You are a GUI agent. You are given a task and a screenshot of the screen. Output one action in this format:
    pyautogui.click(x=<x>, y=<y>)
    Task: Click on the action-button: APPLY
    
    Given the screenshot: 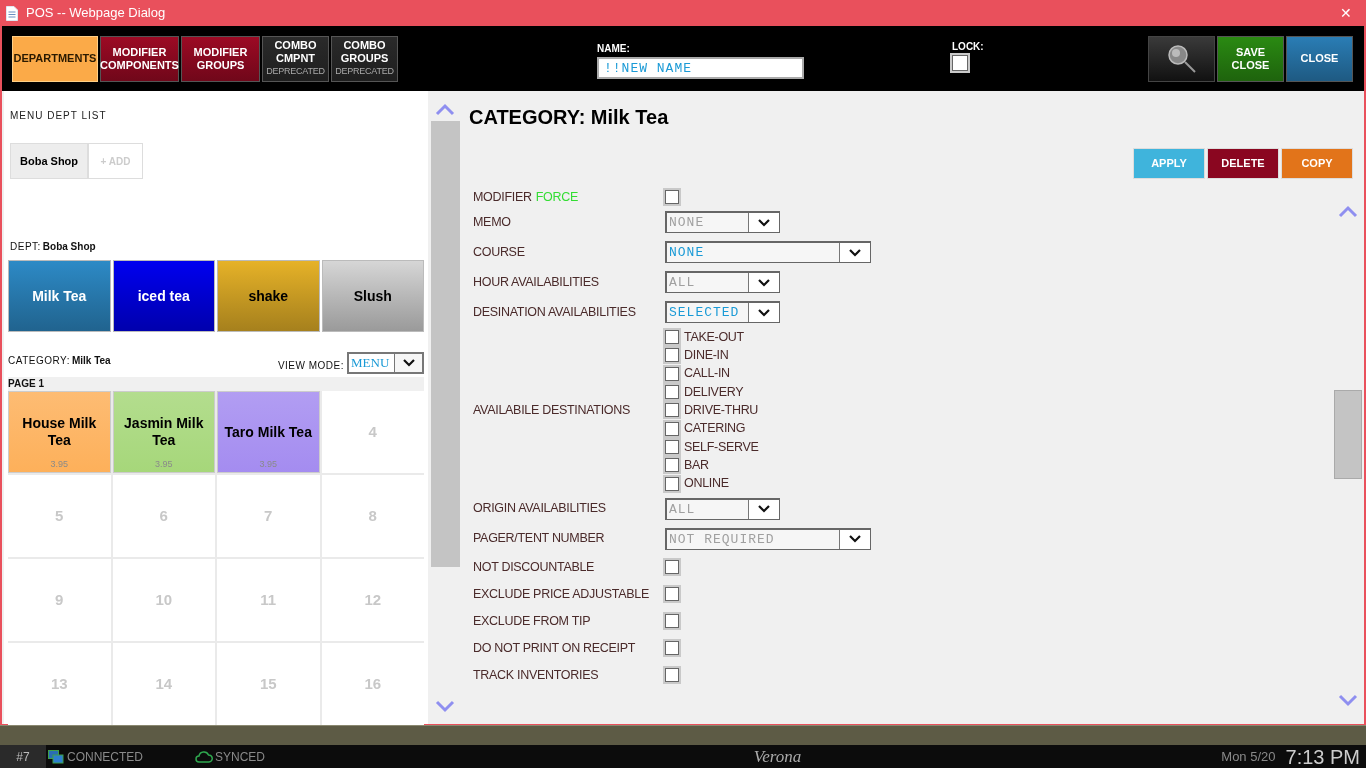 What is the action you would take?
    pyautogui.click(x=1169, y=163)
    